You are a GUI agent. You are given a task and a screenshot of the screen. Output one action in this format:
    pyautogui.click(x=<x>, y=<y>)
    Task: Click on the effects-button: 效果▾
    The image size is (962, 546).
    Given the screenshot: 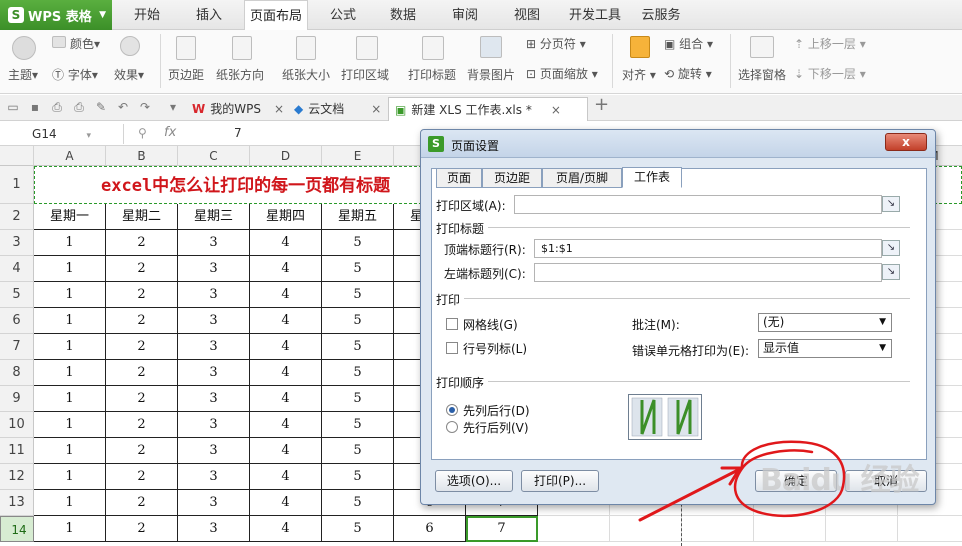 What is the action you would take?
    pyautogui.click(x=129, y=74)
    